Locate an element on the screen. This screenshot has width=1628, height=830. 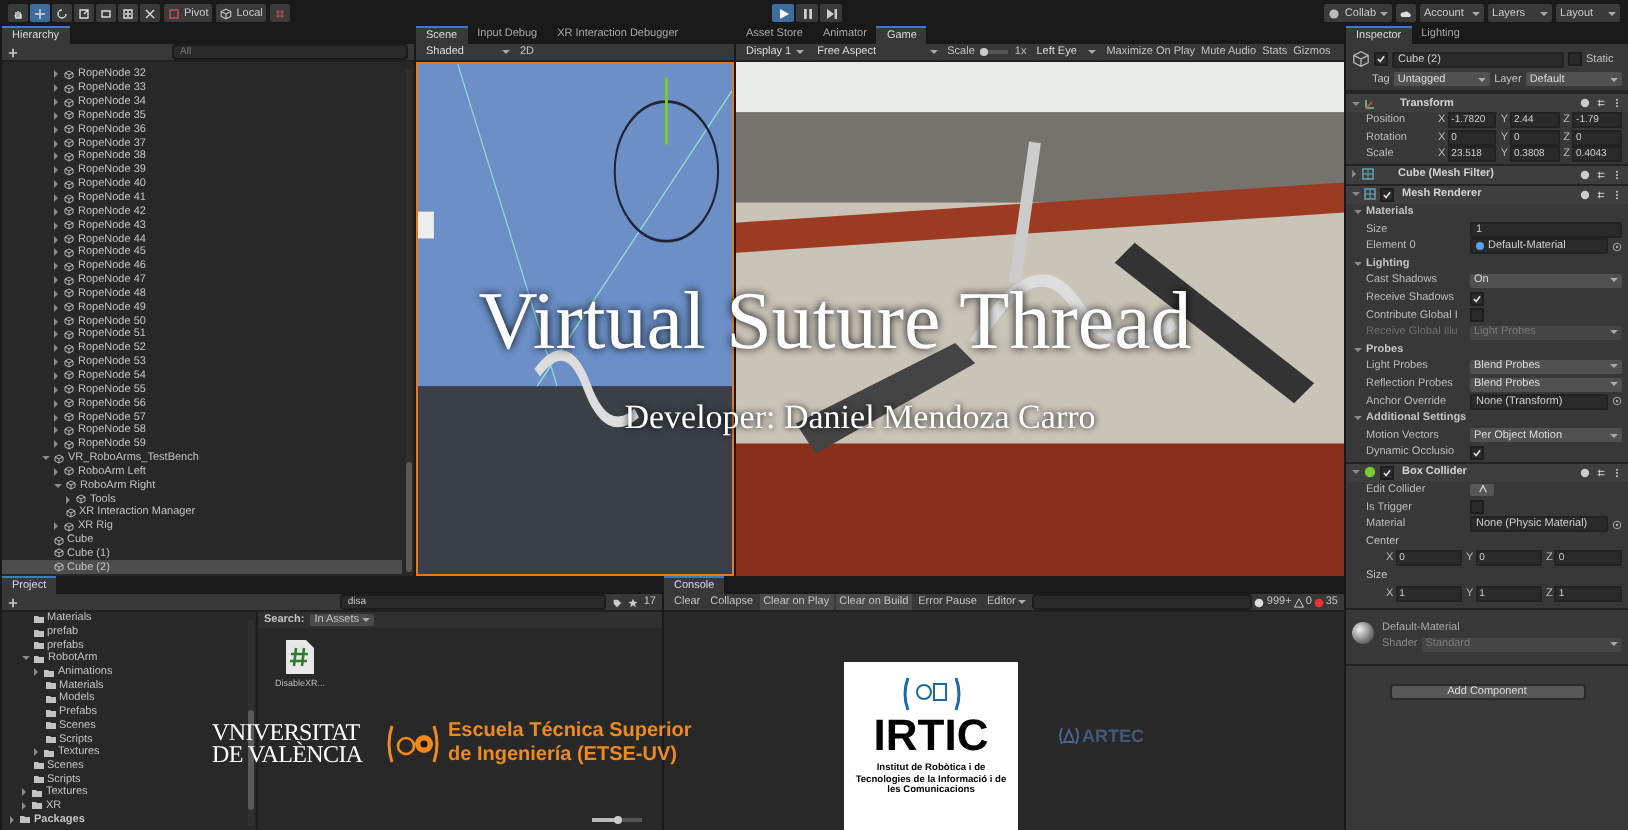
warning-icon is located at coordinates (1298, 602).